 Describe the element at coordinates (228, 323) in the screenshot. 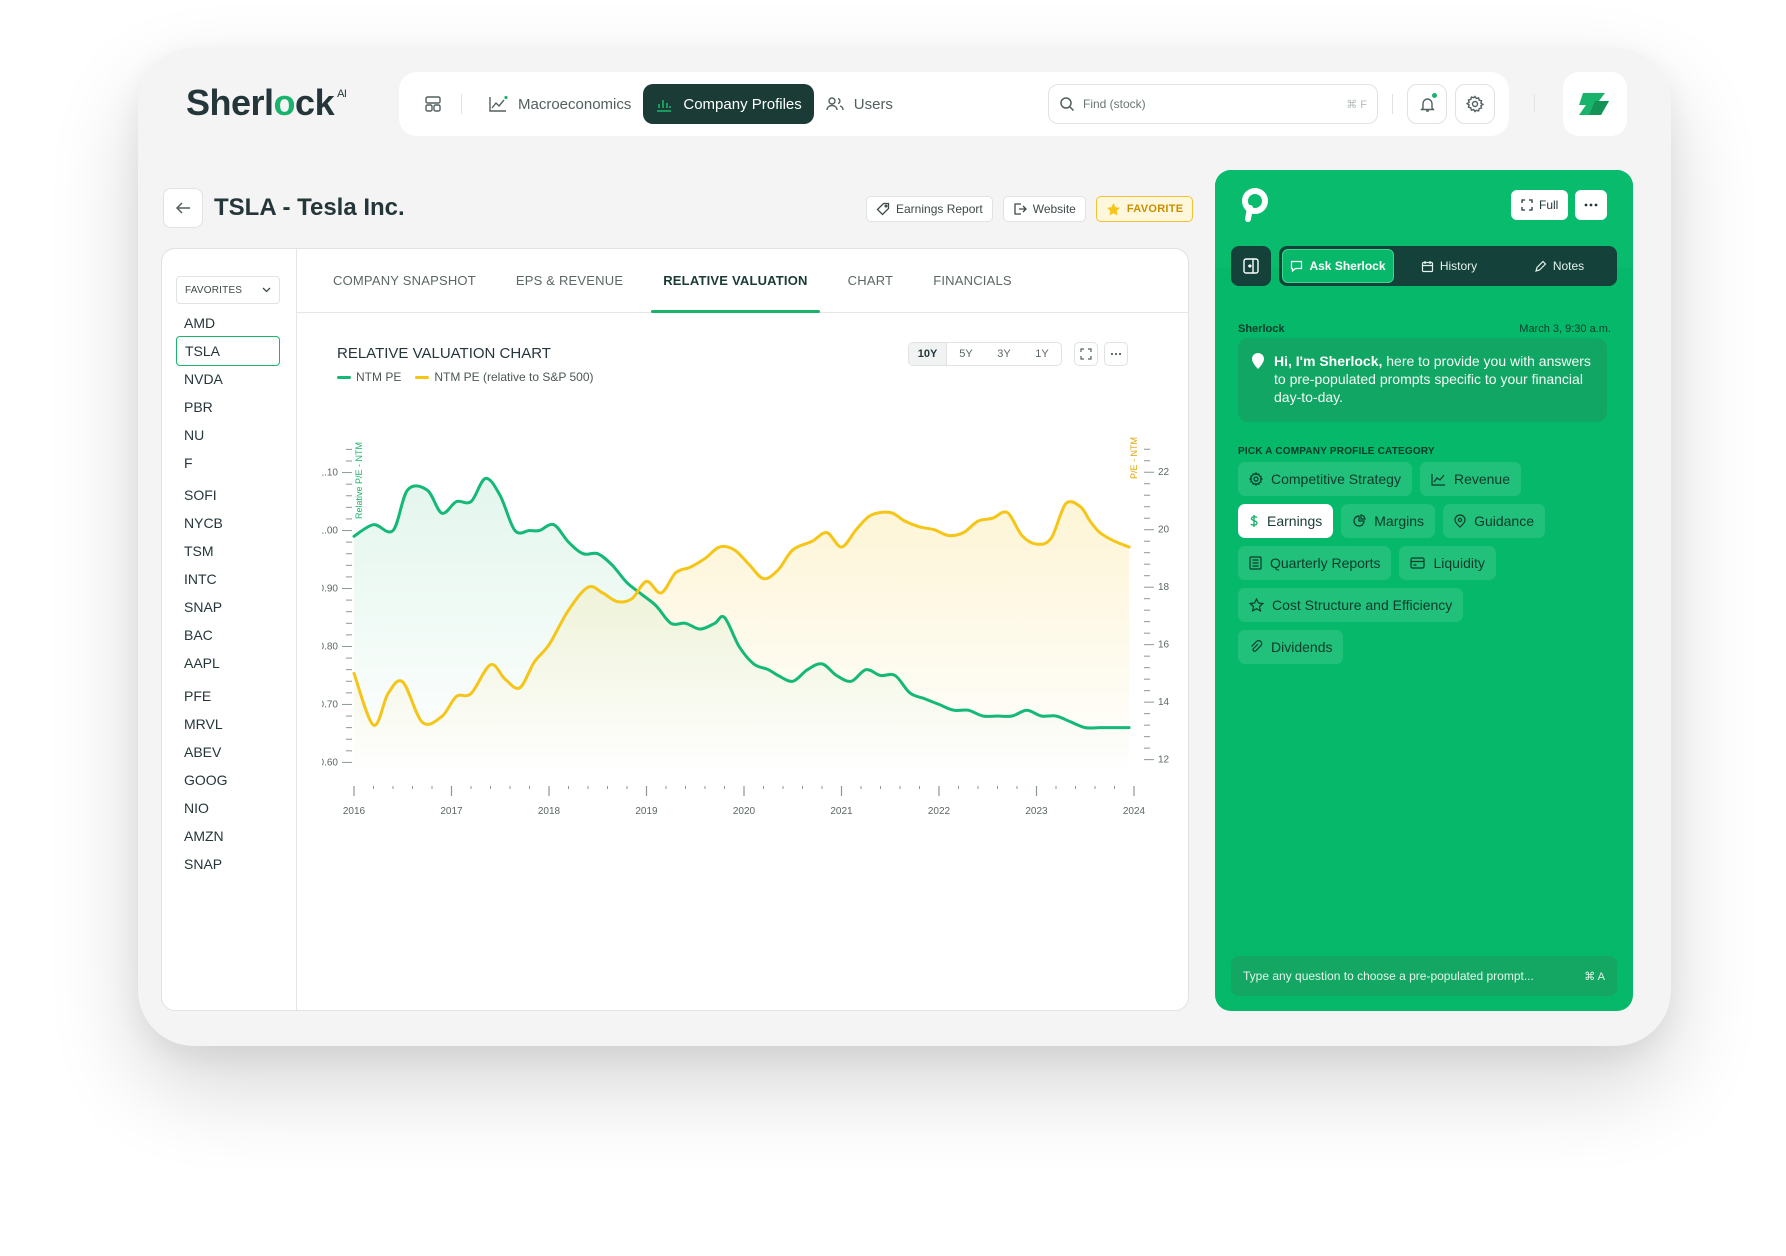

I see `ticker-item-amd: AMD` at that location.